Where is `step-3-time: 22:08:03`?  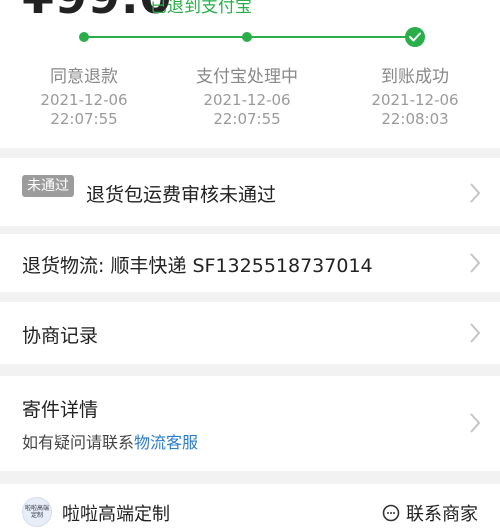
step-3-time: 22:08:03 is located at coordinates (415, 119).